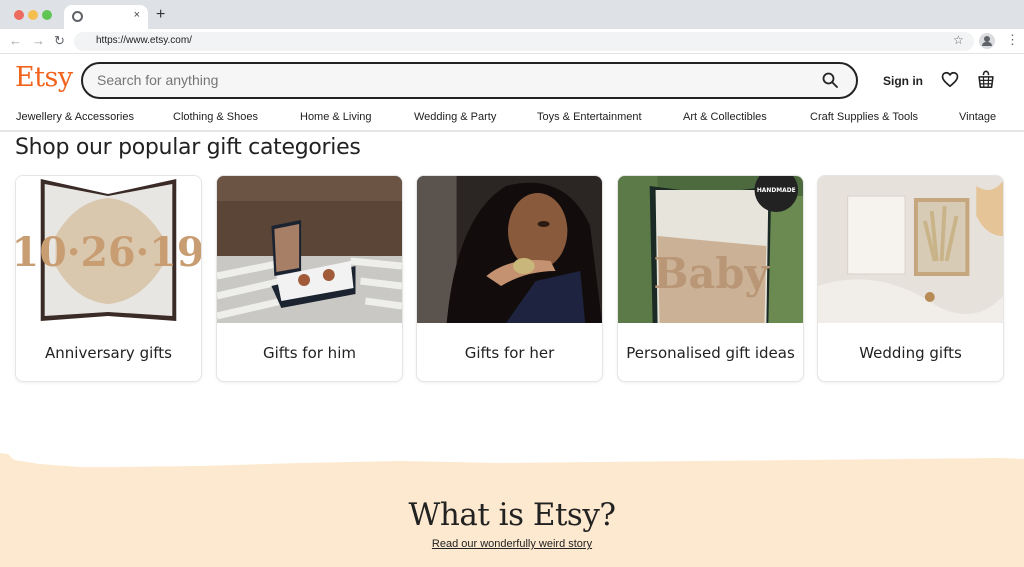 This screenshot has width=1024, height=567. What do you see at coordinates (1012, 40) in the screenshot?
I see `browser-menu-icon: ⋮` at bounding box center [1012, 40].